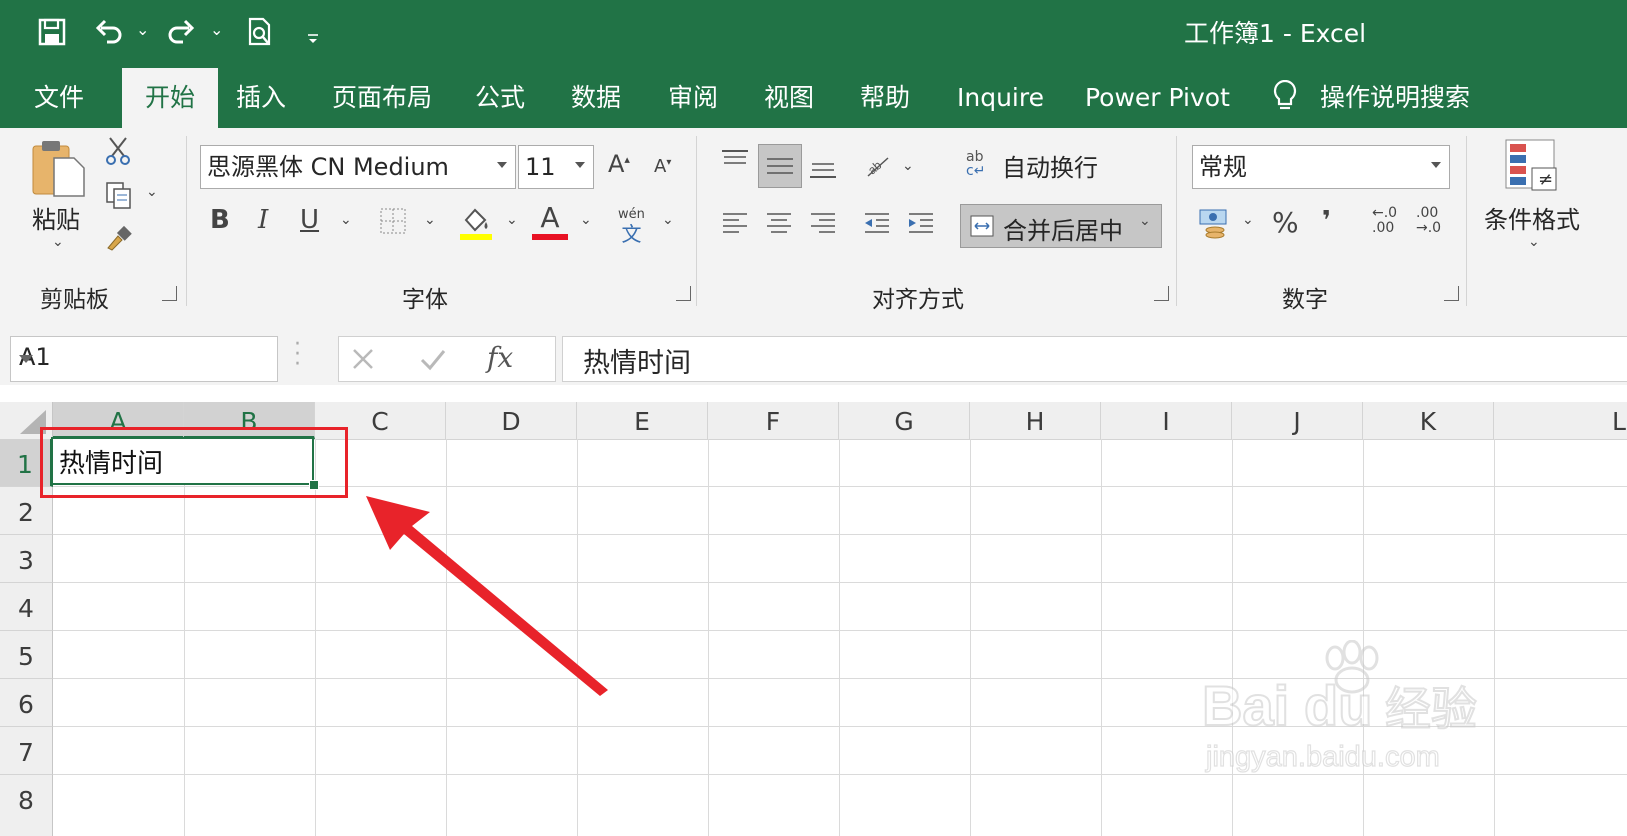 This screenshot has width=1627, height=836. What do you see at coordinates (1035, 420) in the screenshot?
I see `column-header-h: H` at bounding box center [1035, 420].